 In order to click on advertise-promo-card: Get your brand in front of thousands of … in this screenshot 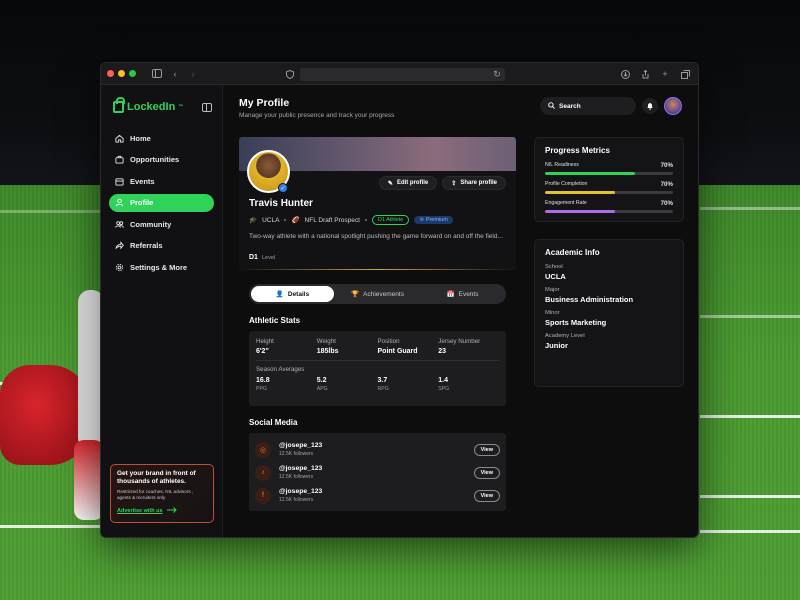, I will do `click(162, 493)`.